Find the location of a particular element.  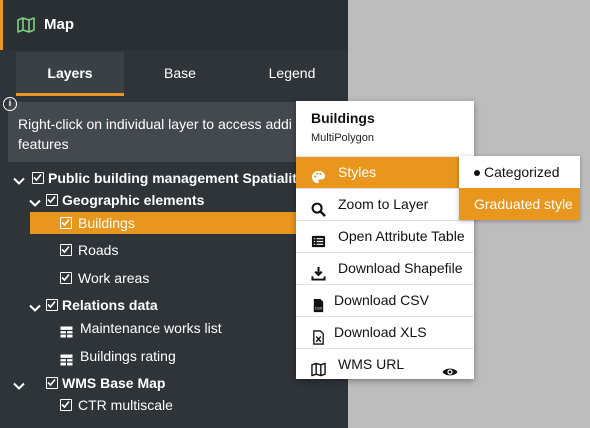

menu-item-label: Styles is located at coordinates (357, 172).